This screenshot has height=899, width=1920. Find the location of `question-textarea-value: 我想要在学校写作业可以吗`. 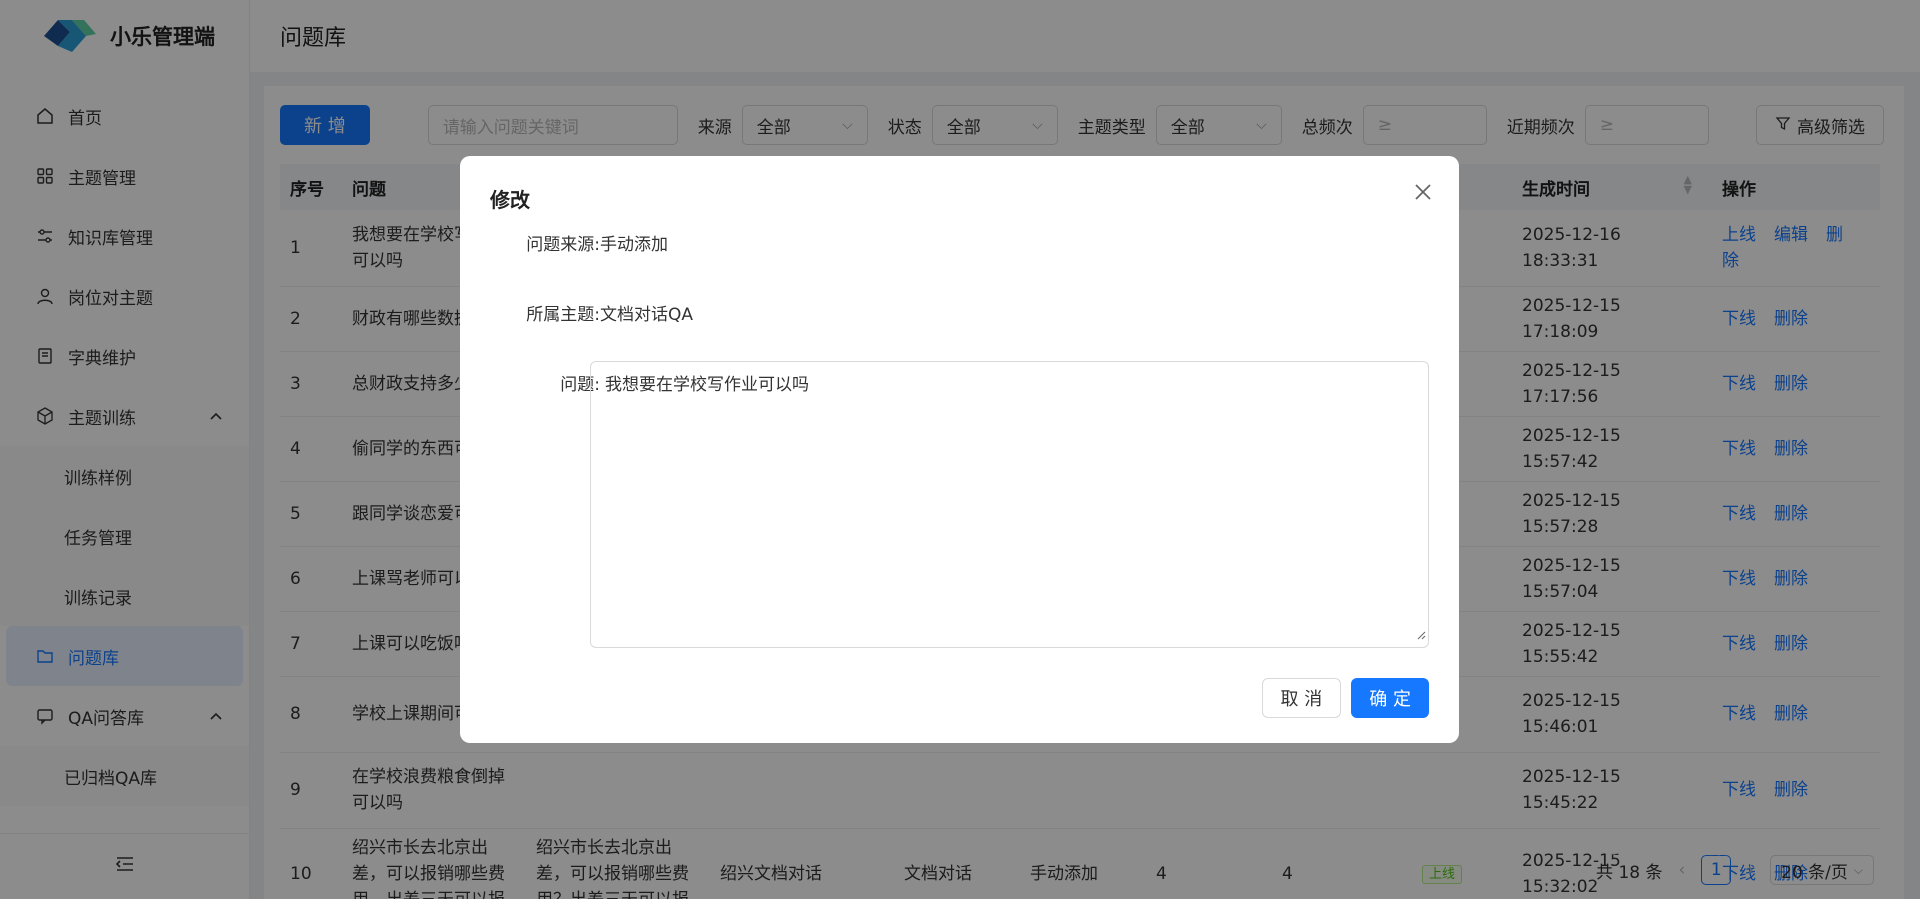

question-textarea-value: 我想要在学校写作业可以吗 is located at coordinates (707, 385).